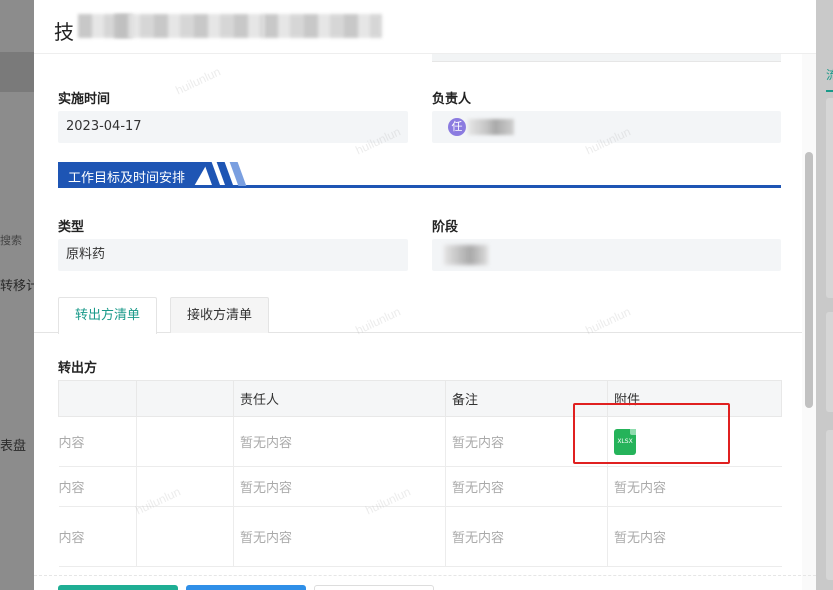 This screenshot has height=590, width=833. I want to click on stage-label: 阶段, so click(445, 227).